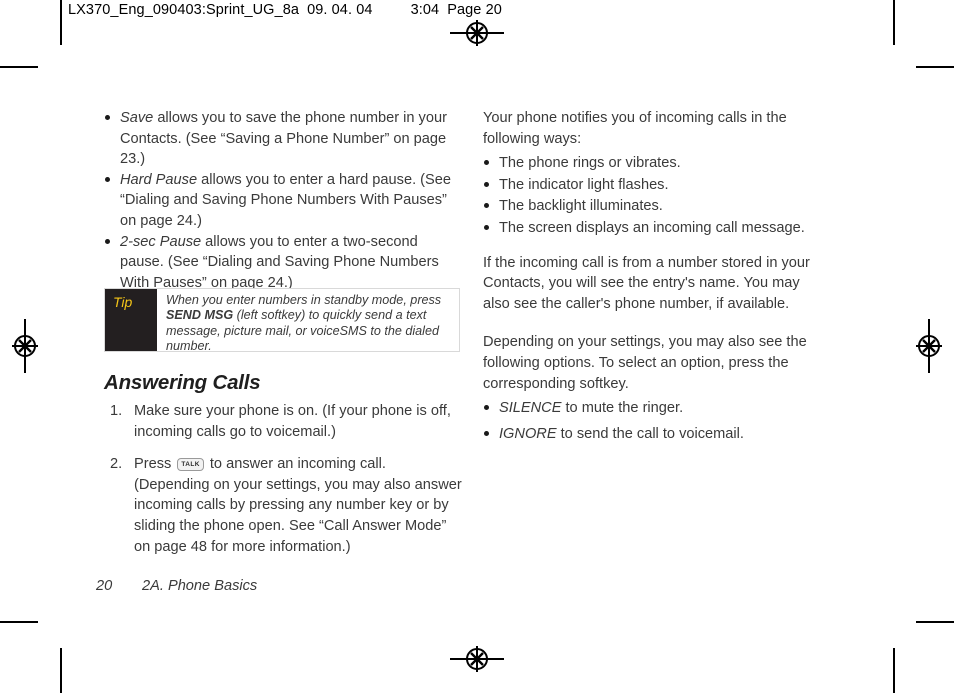  I want to click on registration-target-right-middle, so click(928, 346).